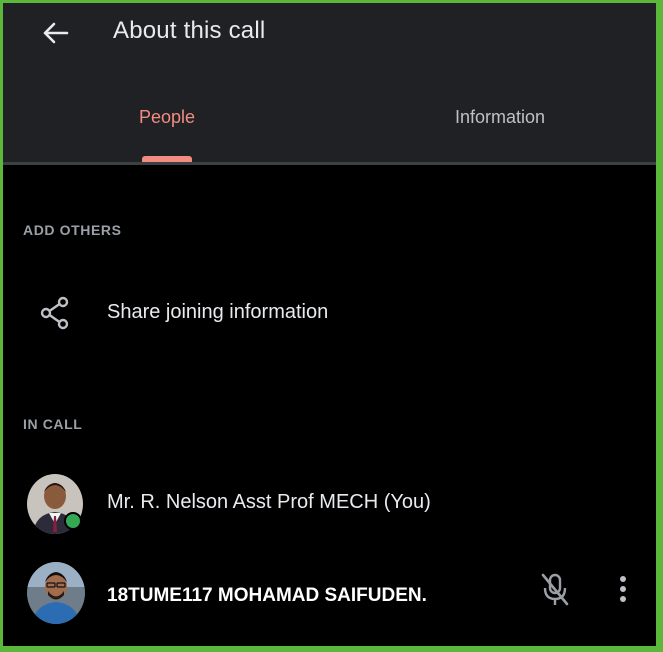 This screenshot has height=652, width=663. Describe the element at coordinates (329, 163) in the screenshot. I see `header-divider` at that location.